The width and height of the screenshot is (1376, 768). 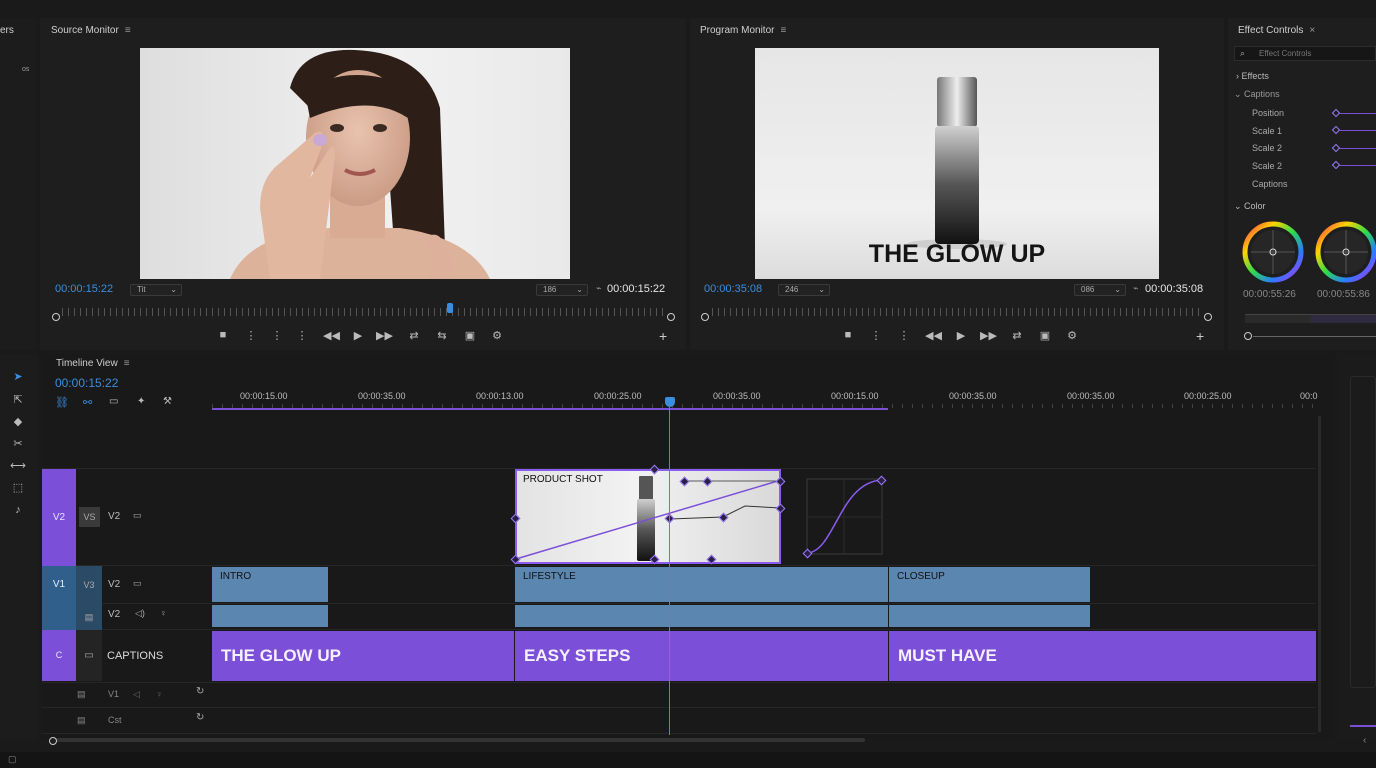 What do you see at coordinates (302, 335) in the screenshot?
I see `mark-clip-icon: ⋮` at bounding box center [302, 335].